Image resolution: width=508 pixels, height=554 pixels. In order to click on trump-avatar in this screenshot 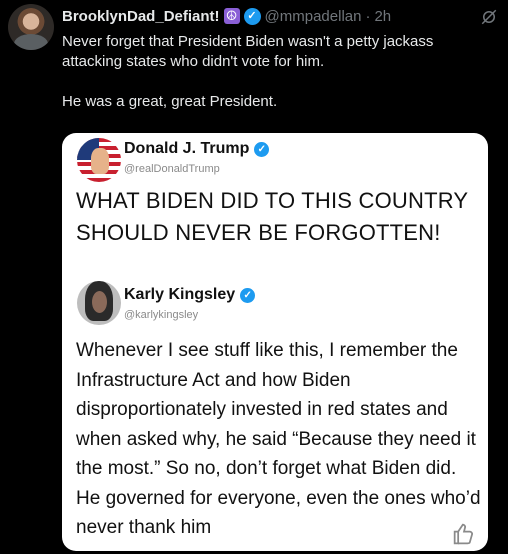, I will do `click(99, 160)`.